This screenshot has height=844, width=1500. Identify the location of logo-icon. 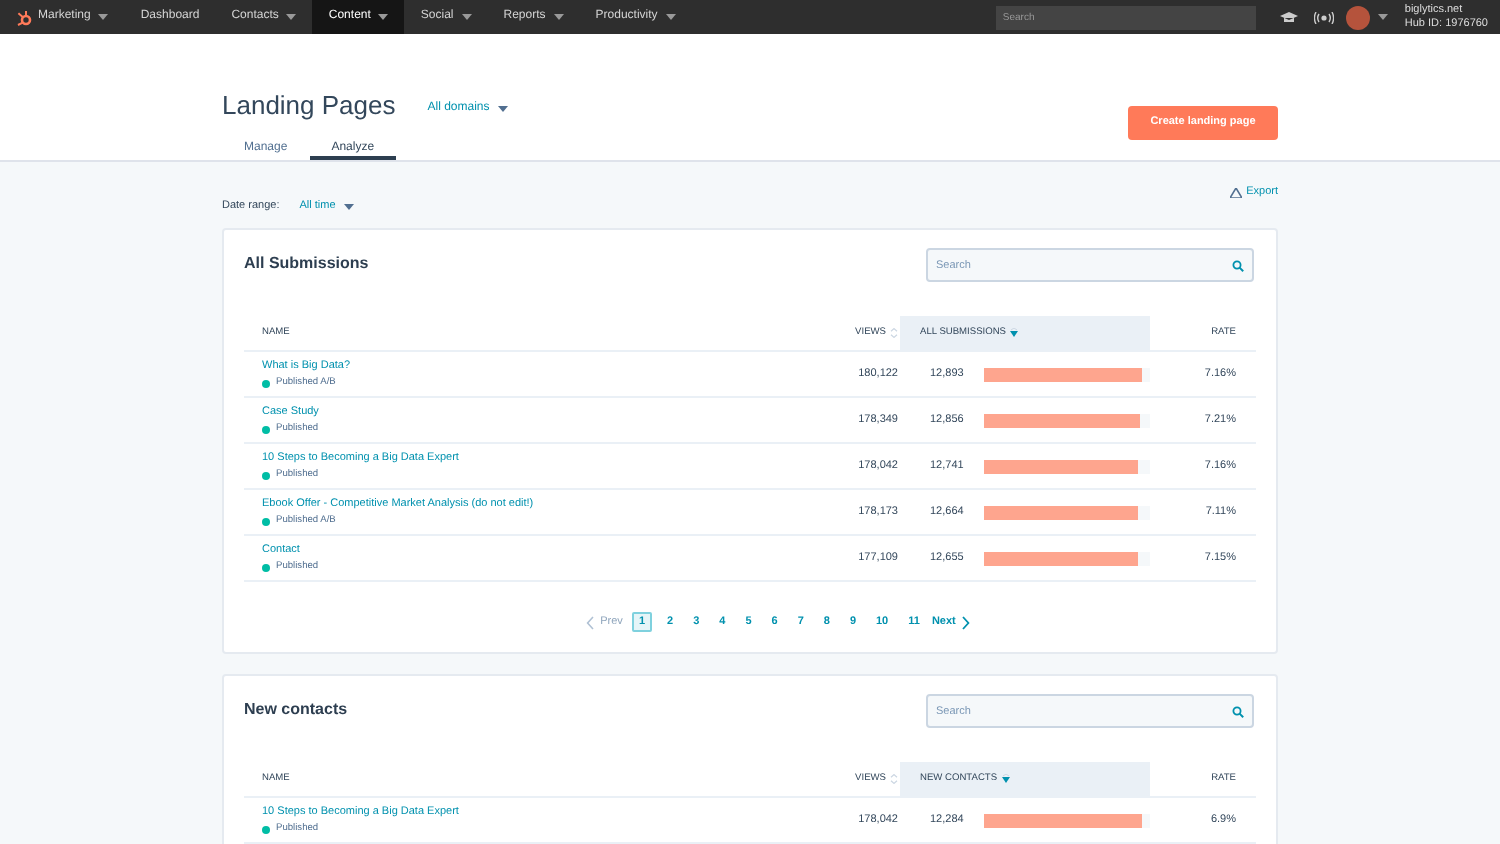
(24, 17).